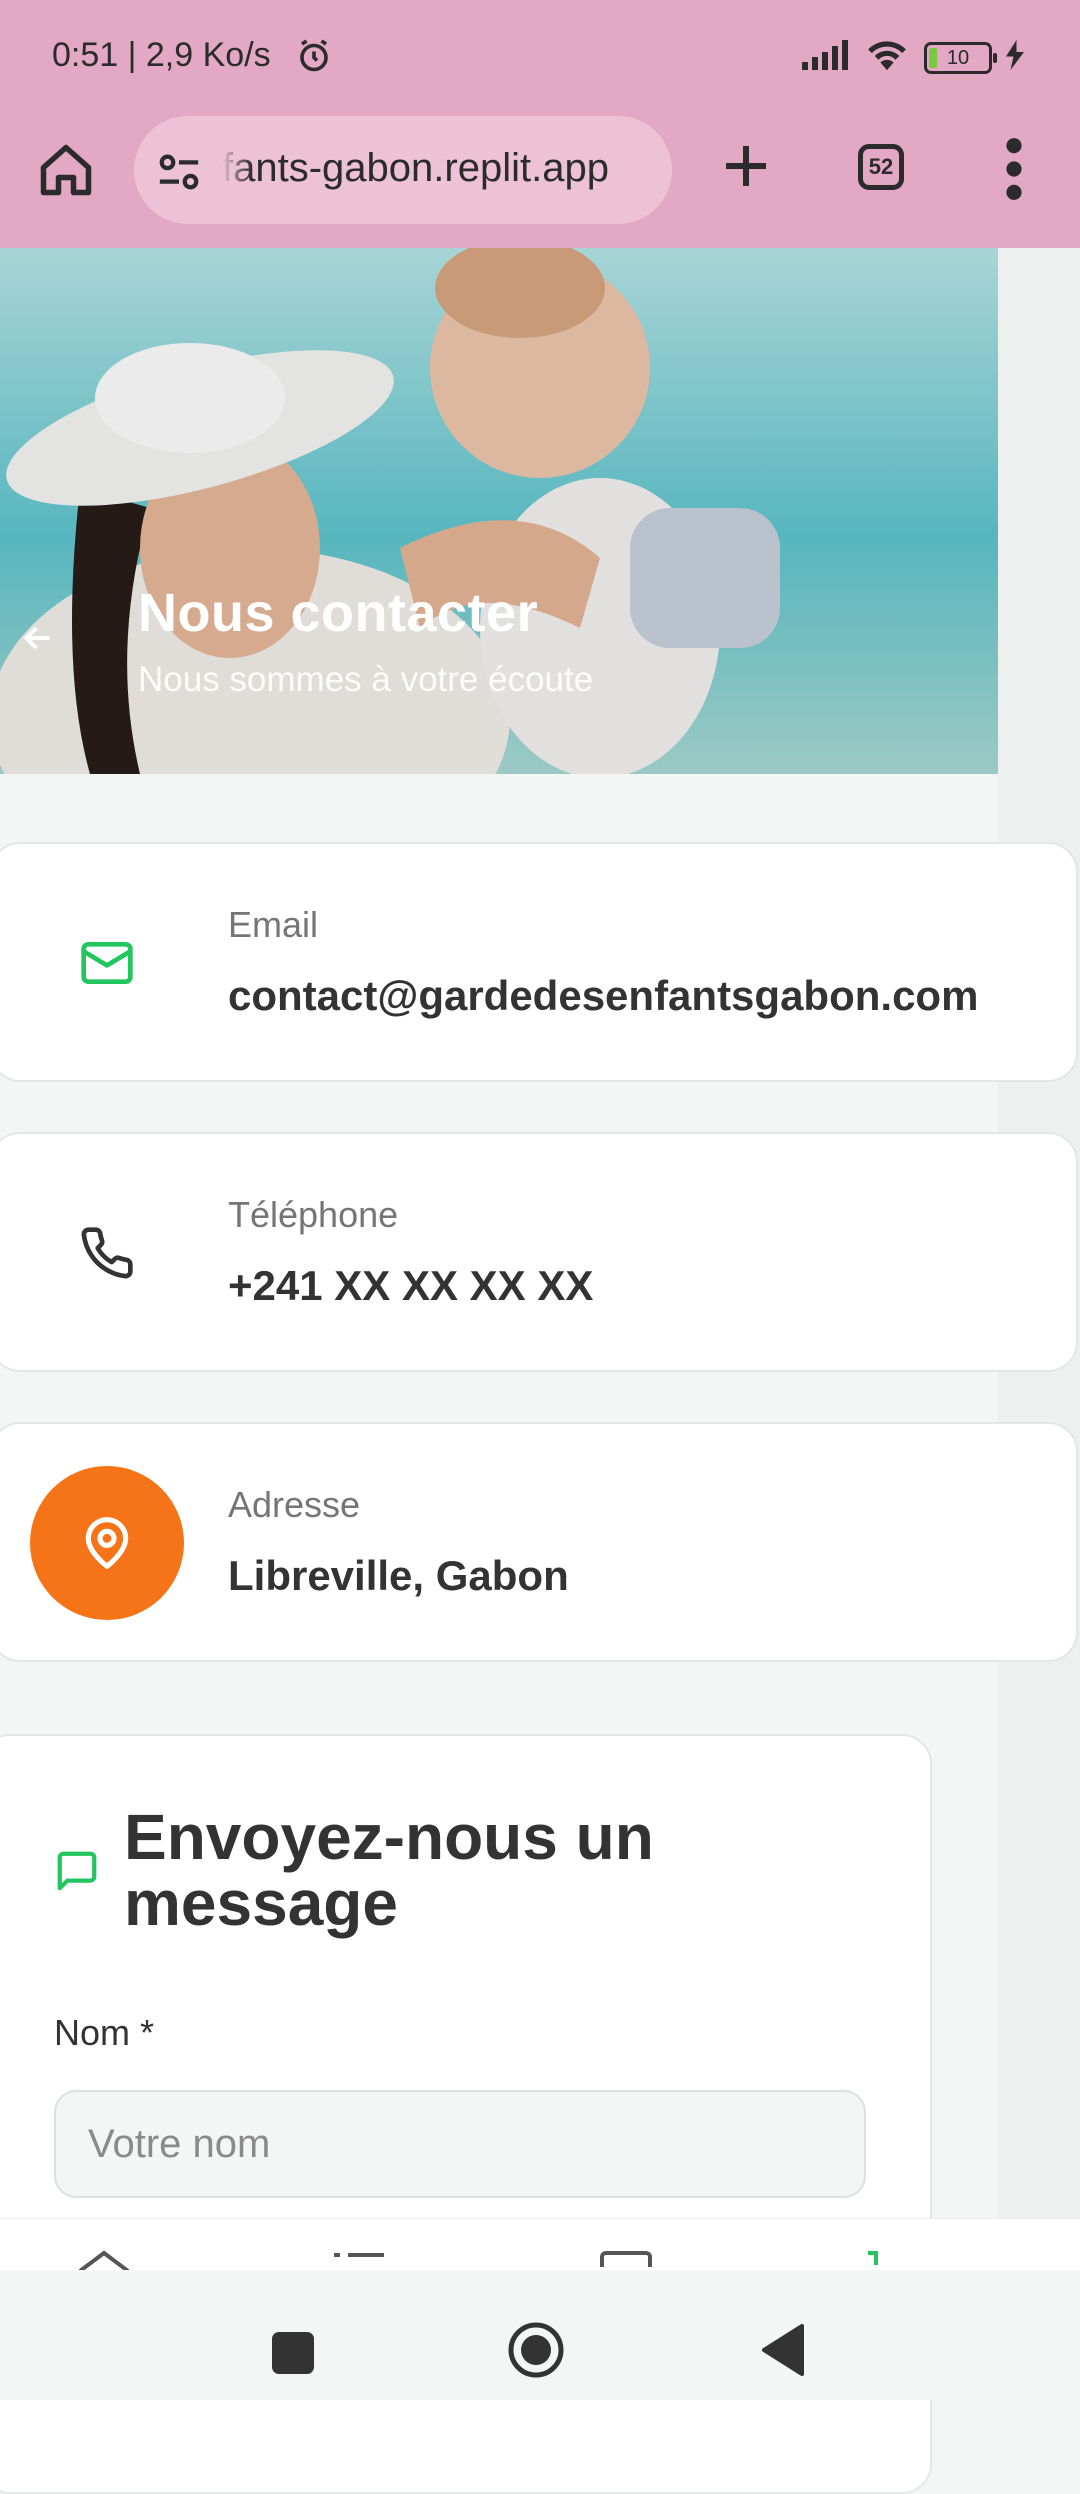 The image size is (1080, 2494). I want to click on alarm-icon, so click(314, 58).